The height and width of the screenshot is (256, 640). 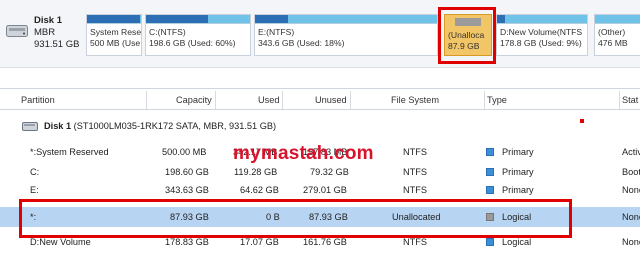 I want to click on column-header-partition: Partition, so click(x=38, y=100).